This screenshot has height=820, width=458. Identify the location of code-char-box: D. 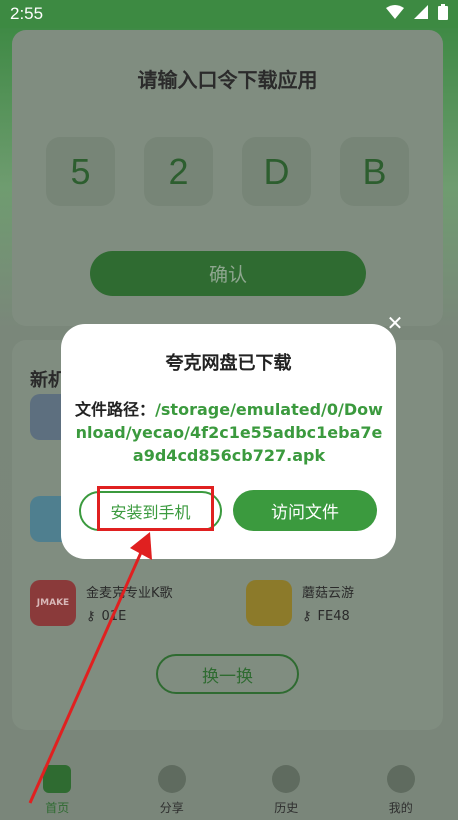
(276, 171).